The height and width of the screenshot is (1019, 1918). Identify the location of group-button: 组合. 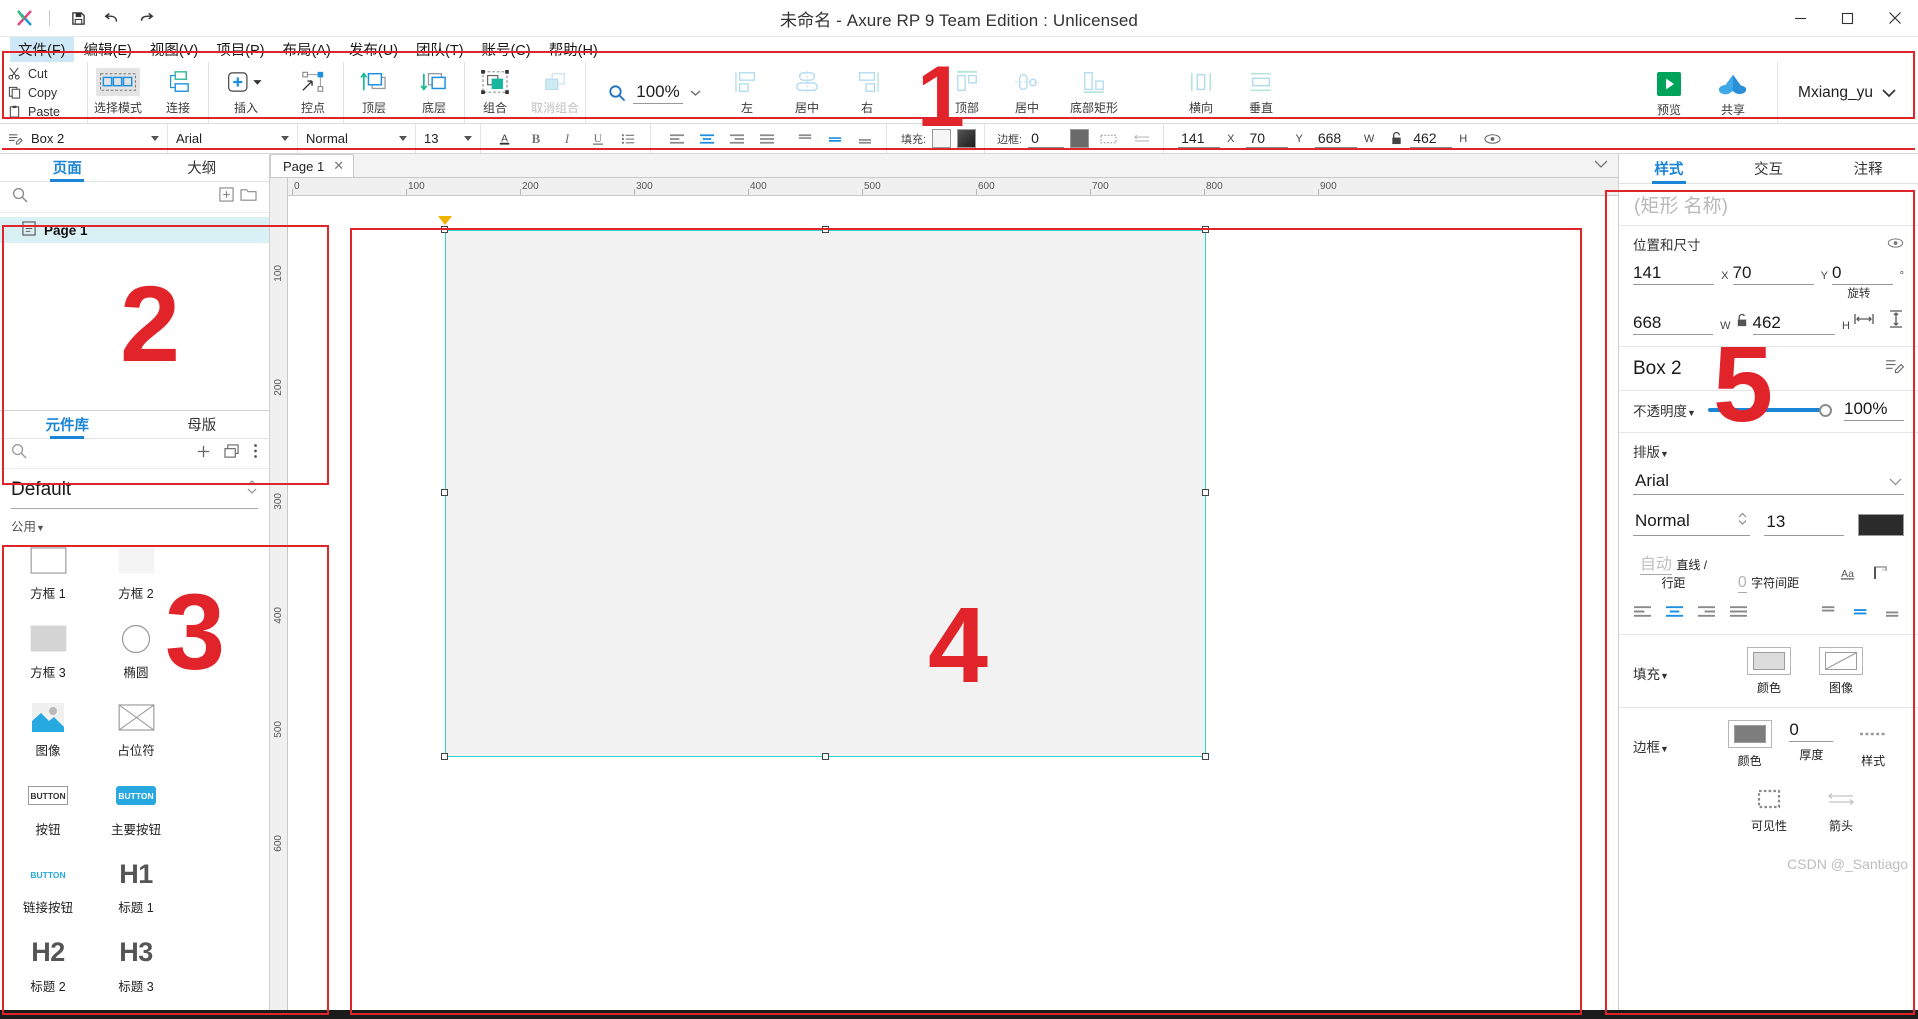
(495, 92).